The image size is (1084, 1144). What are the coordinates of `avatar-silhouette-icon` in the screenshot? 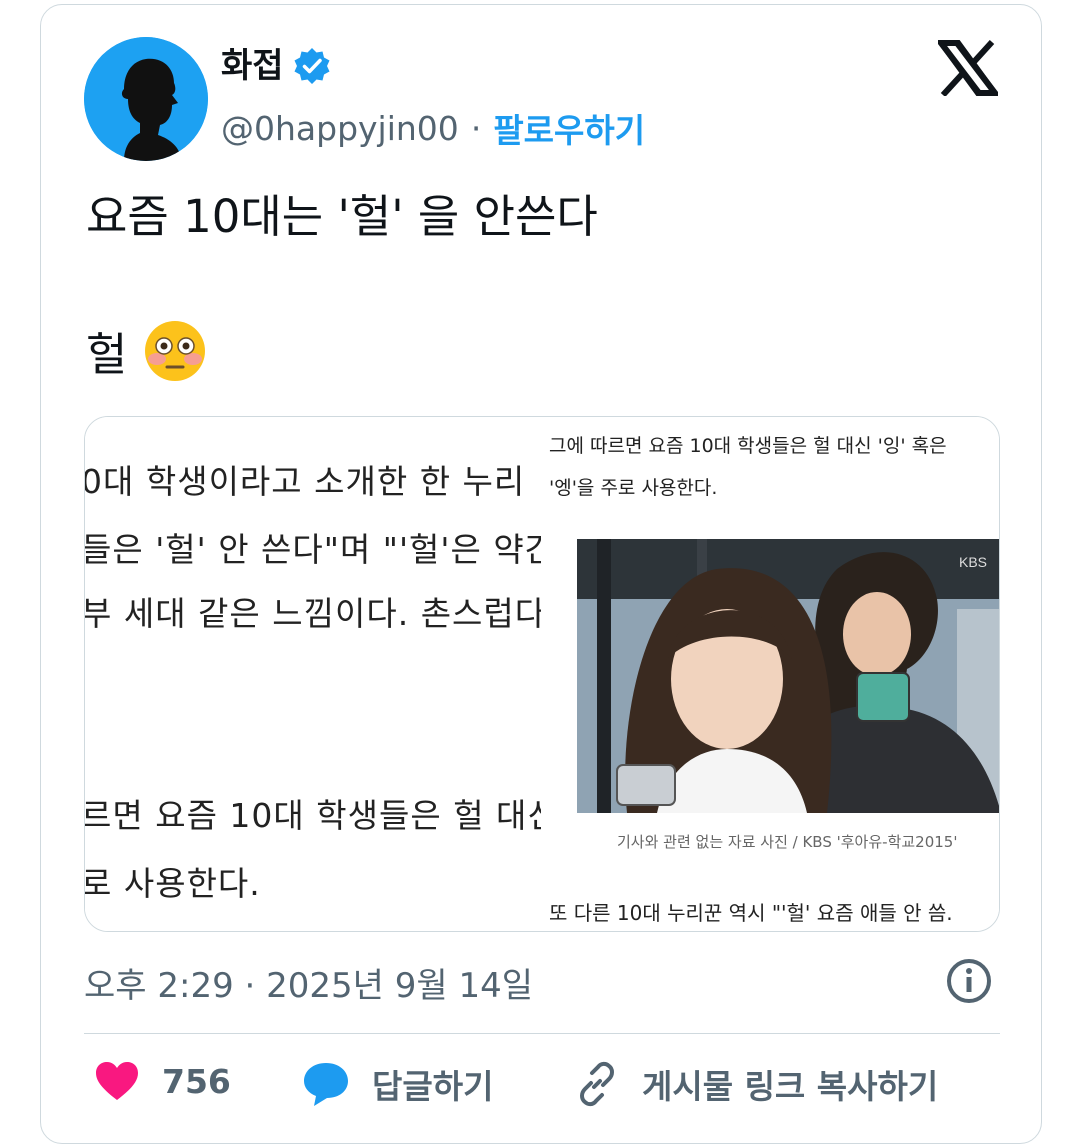 It's located at (146, 99).